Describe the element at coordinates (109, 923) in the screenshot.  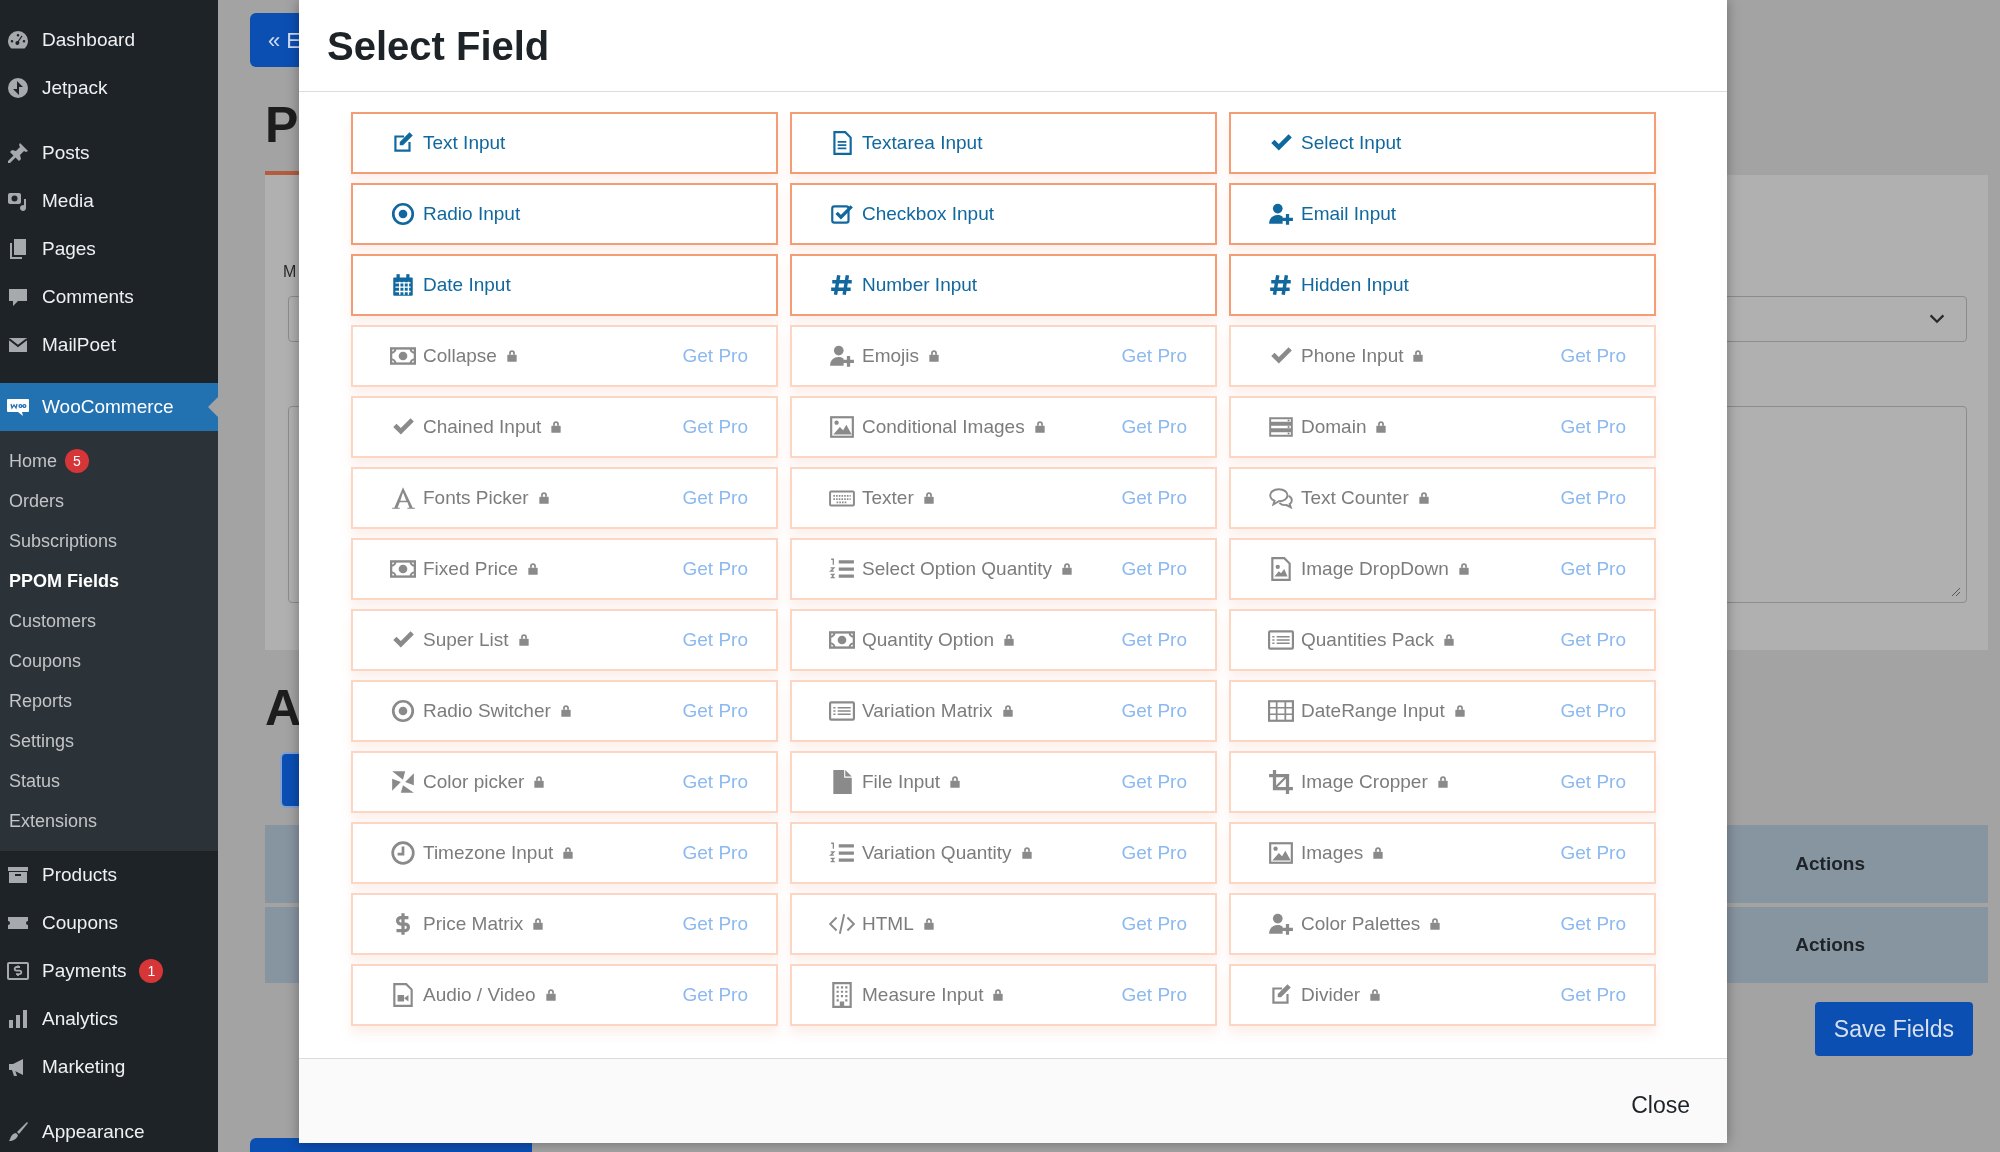
I see `menu-item: Coupons` at that location.